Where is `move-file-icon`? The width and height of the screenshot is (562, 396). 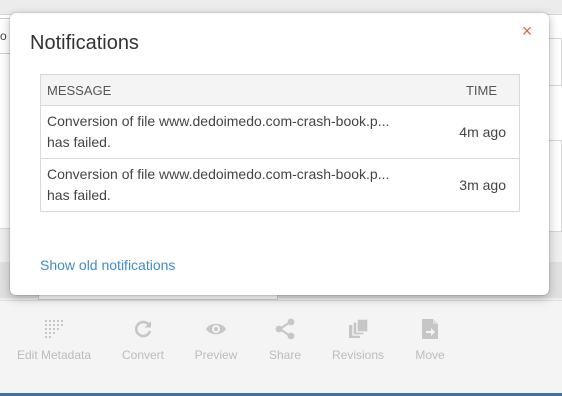
move-file-icon is located at coordinates (430, 329).